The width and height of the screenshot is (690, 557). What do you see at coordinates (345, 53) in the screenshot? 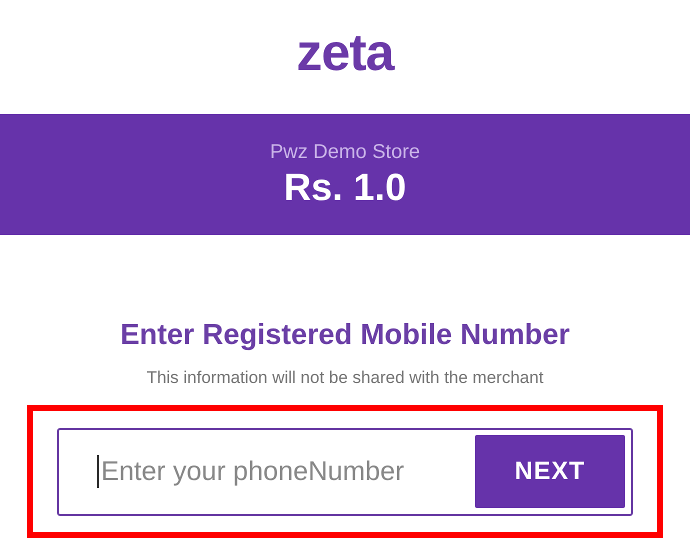
I see `logo: zeta` at bounding box center [345, 53].